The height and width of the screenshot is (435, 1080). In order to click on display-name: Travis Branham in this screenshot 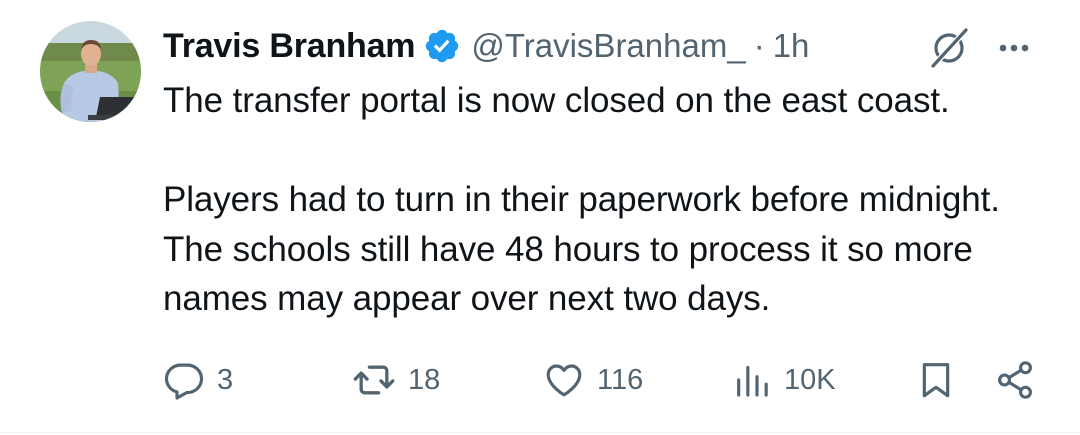, I will do `click(289, 46)`.